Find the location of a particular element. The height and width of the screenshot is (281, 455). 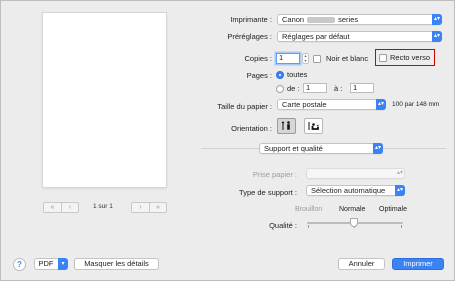

section-popup: Support et qualité ▴▾ is located at coordinates (321, 148).